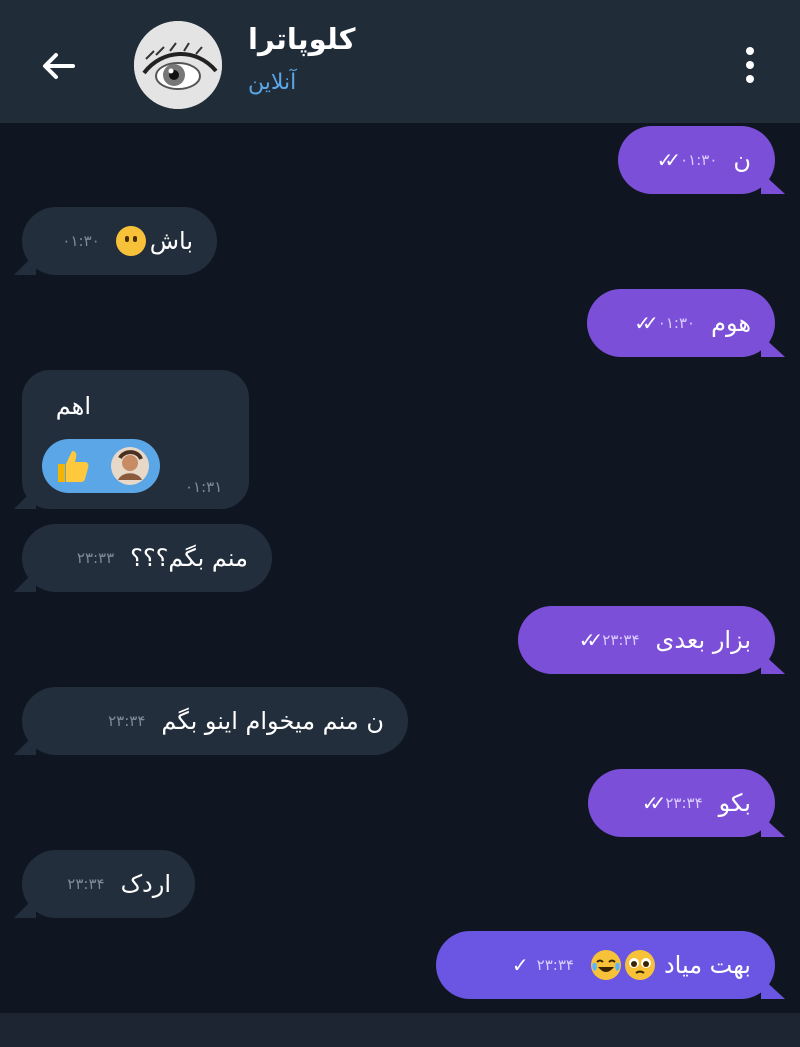 Image resolution: width=800 pixels, height=1047 pixels. Describe the element at coordinates (145, 884) in the screenshot. I see `message-text: اردک` at that location.